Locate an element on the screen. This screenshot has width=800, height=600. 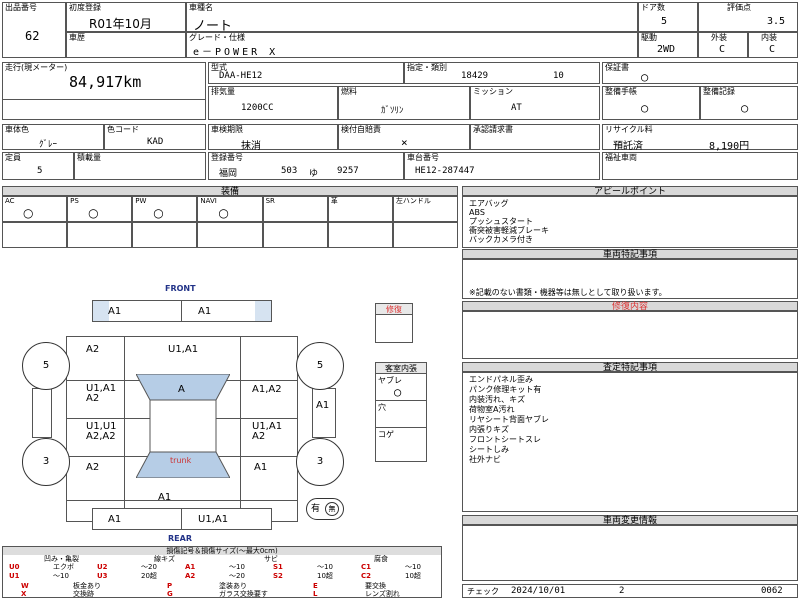
legend-title: 損傷記号＆損傷サイズ(〜最大0cm) is located at coordinates (222, 551).